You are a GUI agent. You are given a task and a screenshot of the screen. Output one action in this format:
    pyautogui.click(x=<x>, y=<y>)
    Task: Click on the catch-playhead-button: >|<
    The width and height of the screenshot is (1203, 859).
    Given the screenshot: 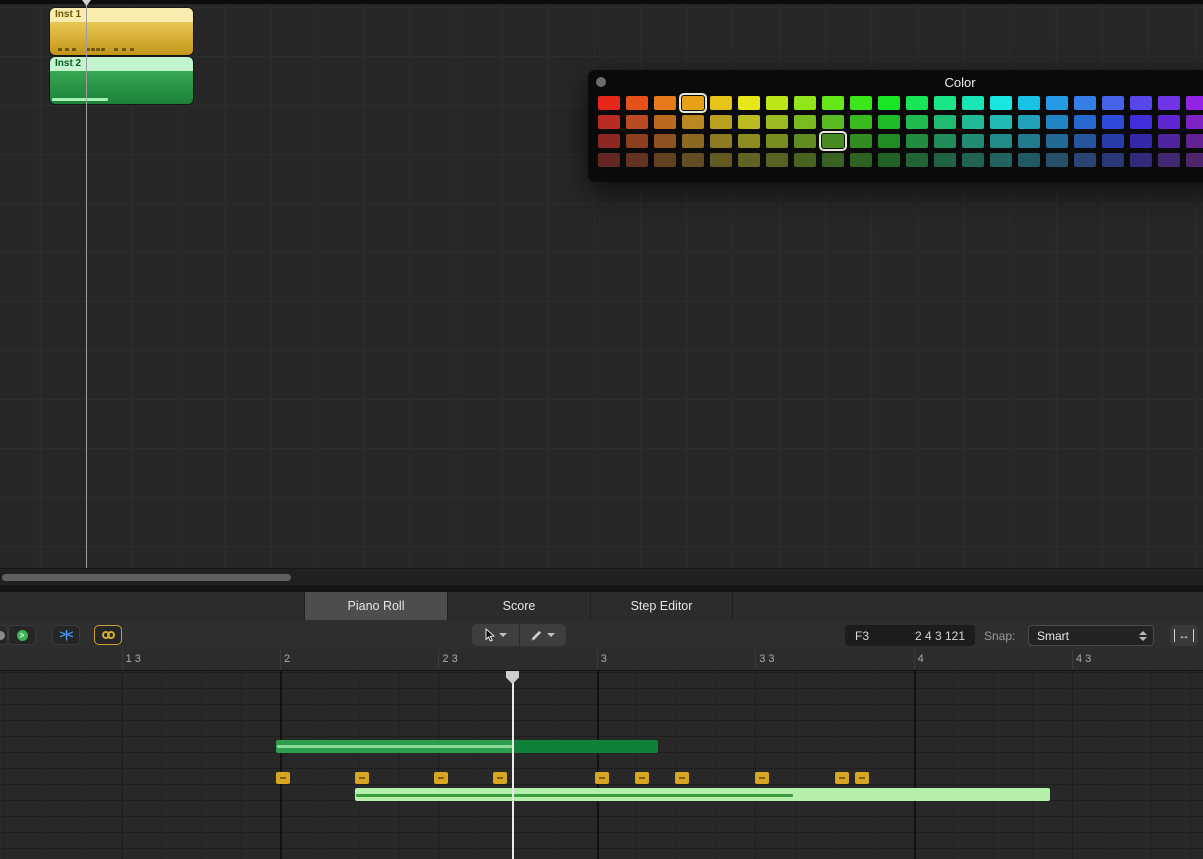 What is the action you would take?
    pyautogui.click(x=66, y=635)
    